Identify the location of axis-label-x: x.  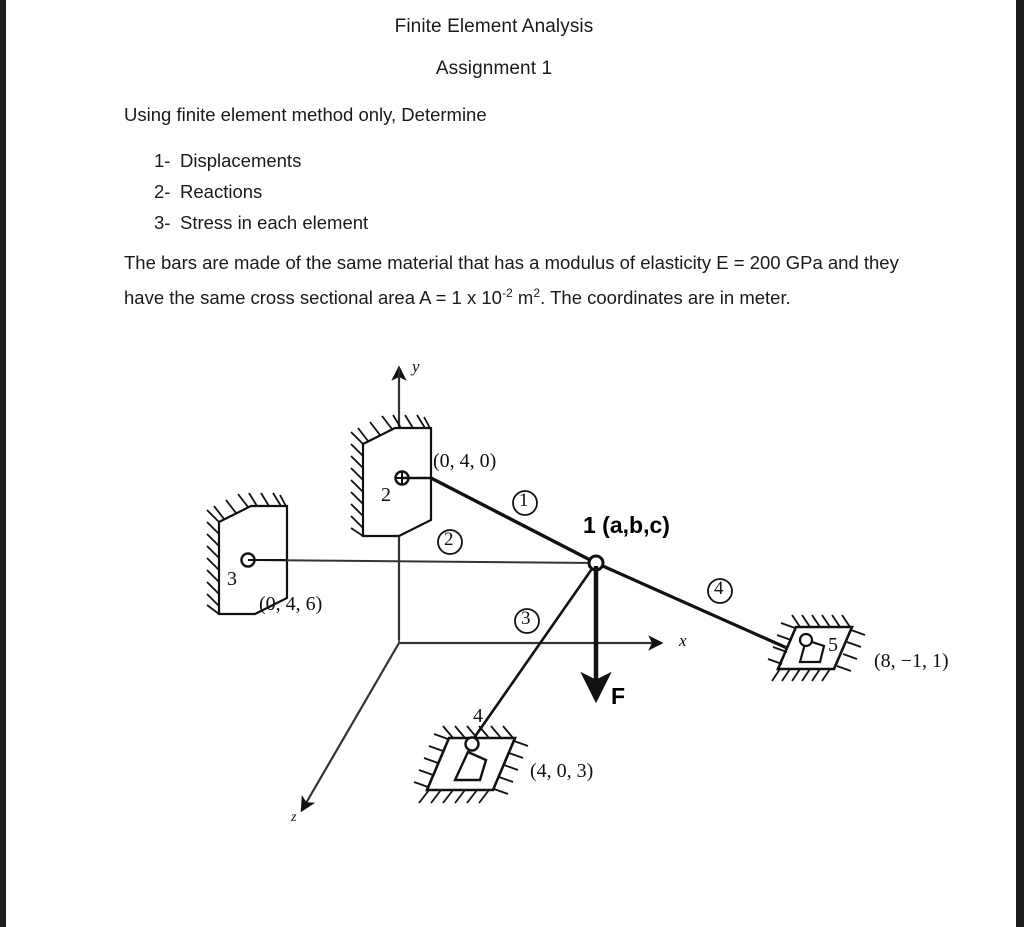
(683, 640).